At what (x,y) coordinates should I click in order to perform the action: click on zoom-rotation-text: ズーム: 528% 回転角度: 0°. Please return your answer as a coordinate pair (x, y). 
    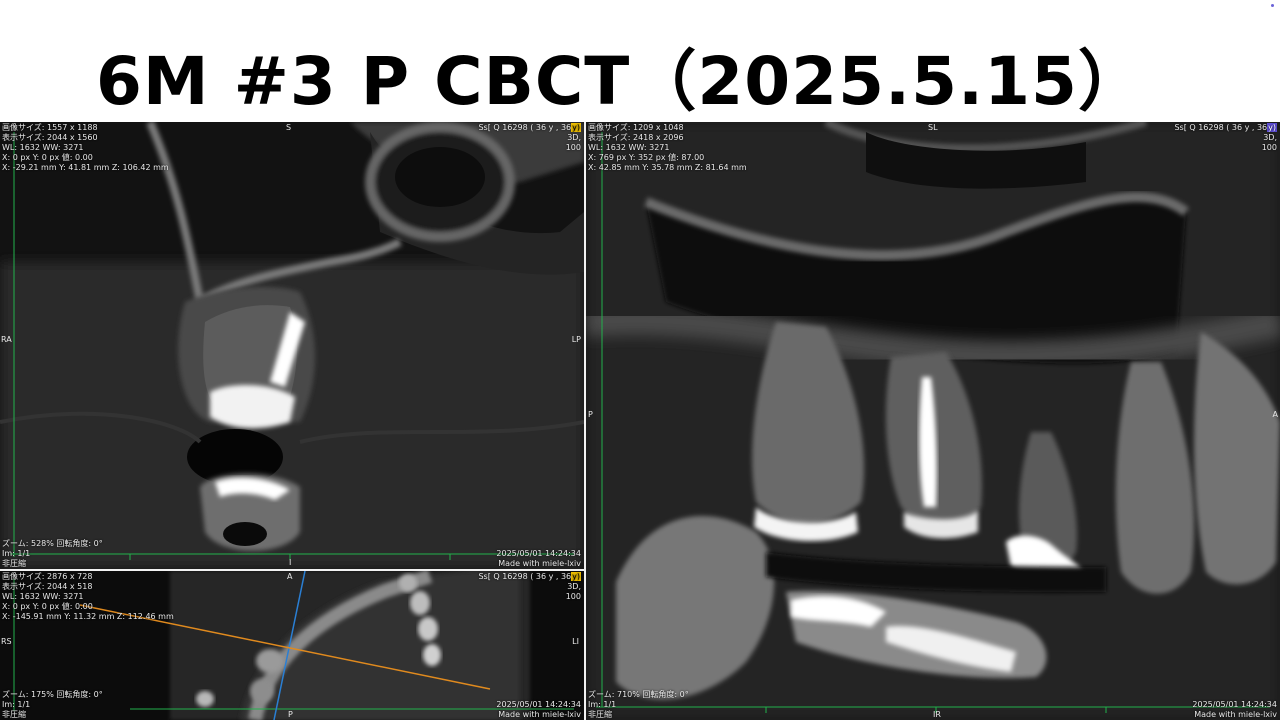
    Looking at the image, I should click on (52, 543).